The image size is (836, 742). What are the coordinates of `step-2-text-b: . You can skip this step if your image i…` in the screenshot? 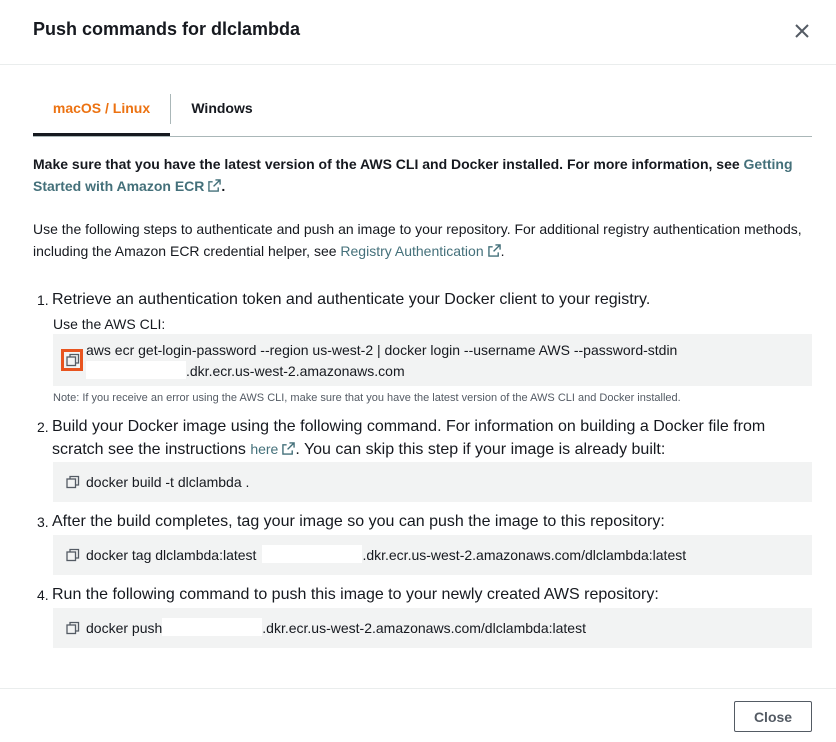 It's located at (480, 449).